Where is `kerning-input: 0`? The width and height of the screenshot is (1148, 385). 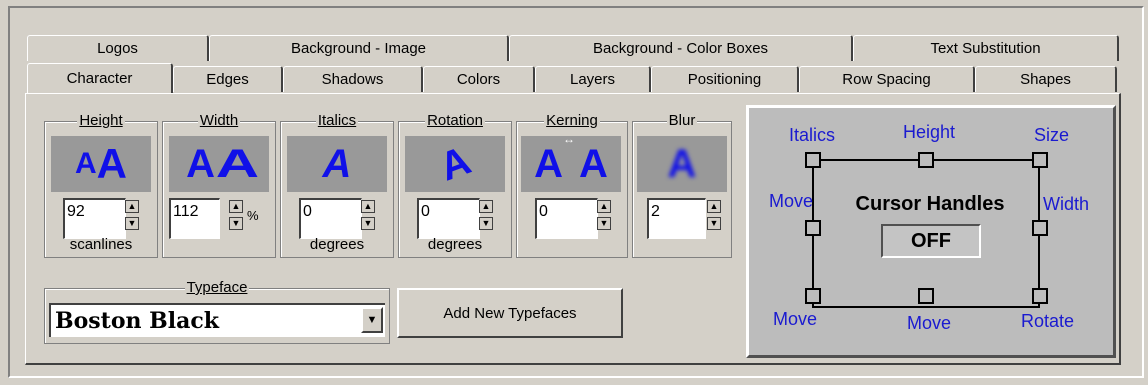 kerning-input: 0 is located at coordinates (566, 218).